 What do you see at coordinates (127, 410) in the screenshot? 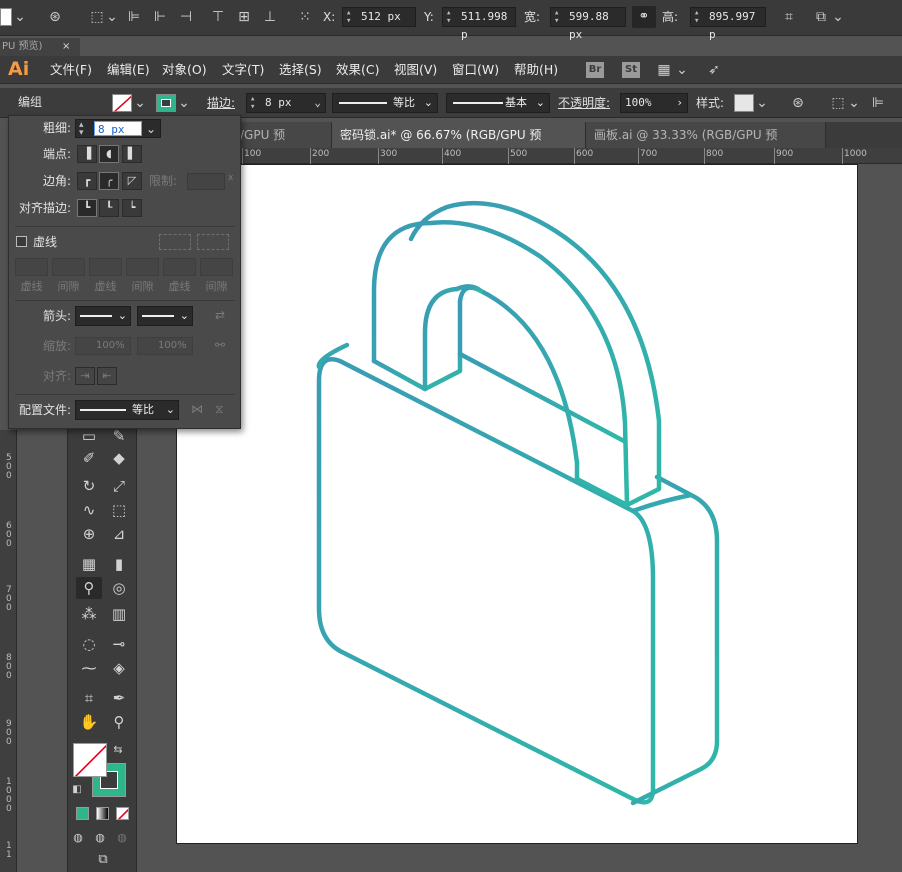
I see `profile-select: 等比 ⌄` at bounding box center [127, 410].